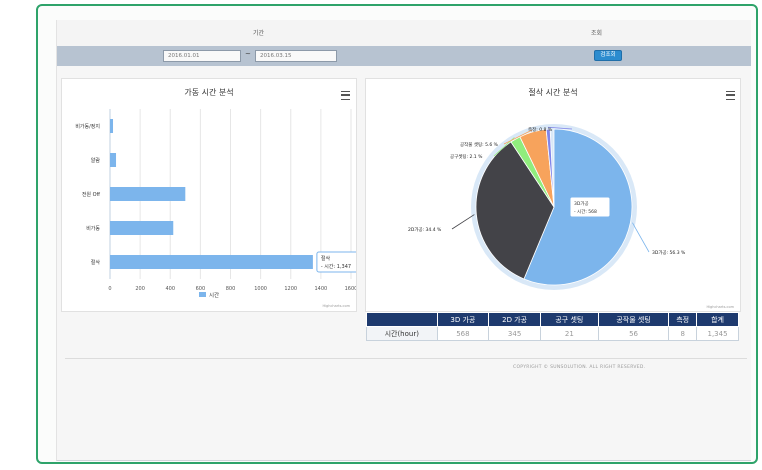  What do you see at coordinates (350, 289) in the screenshot?
I see `x-tick-label: 1600` at bounding box center [350, 289].